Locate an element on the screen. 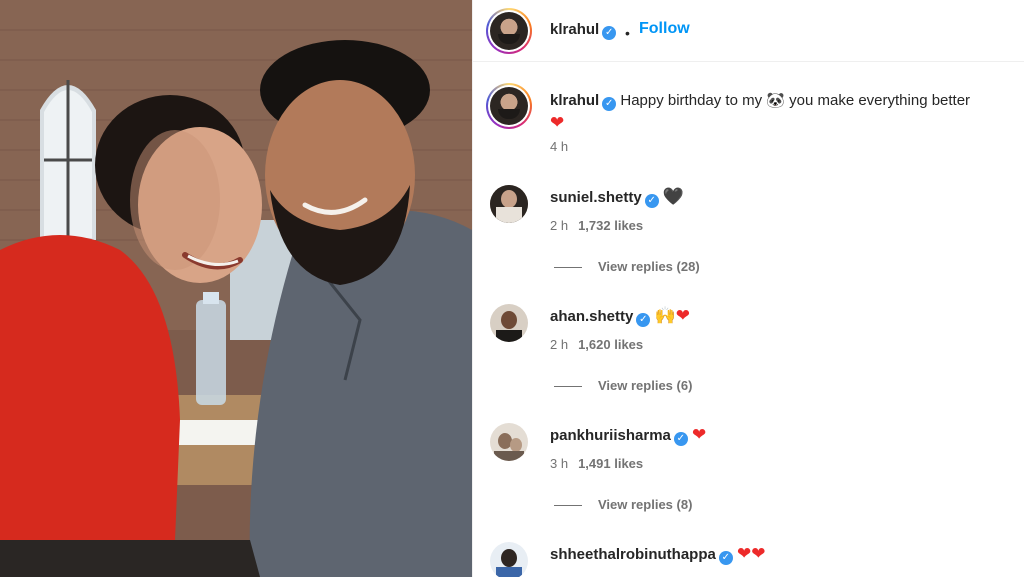 The image size is (1024, 577). comment-username: pankhuriisharma ✓ ❤ is located at coordinates (628, 435).